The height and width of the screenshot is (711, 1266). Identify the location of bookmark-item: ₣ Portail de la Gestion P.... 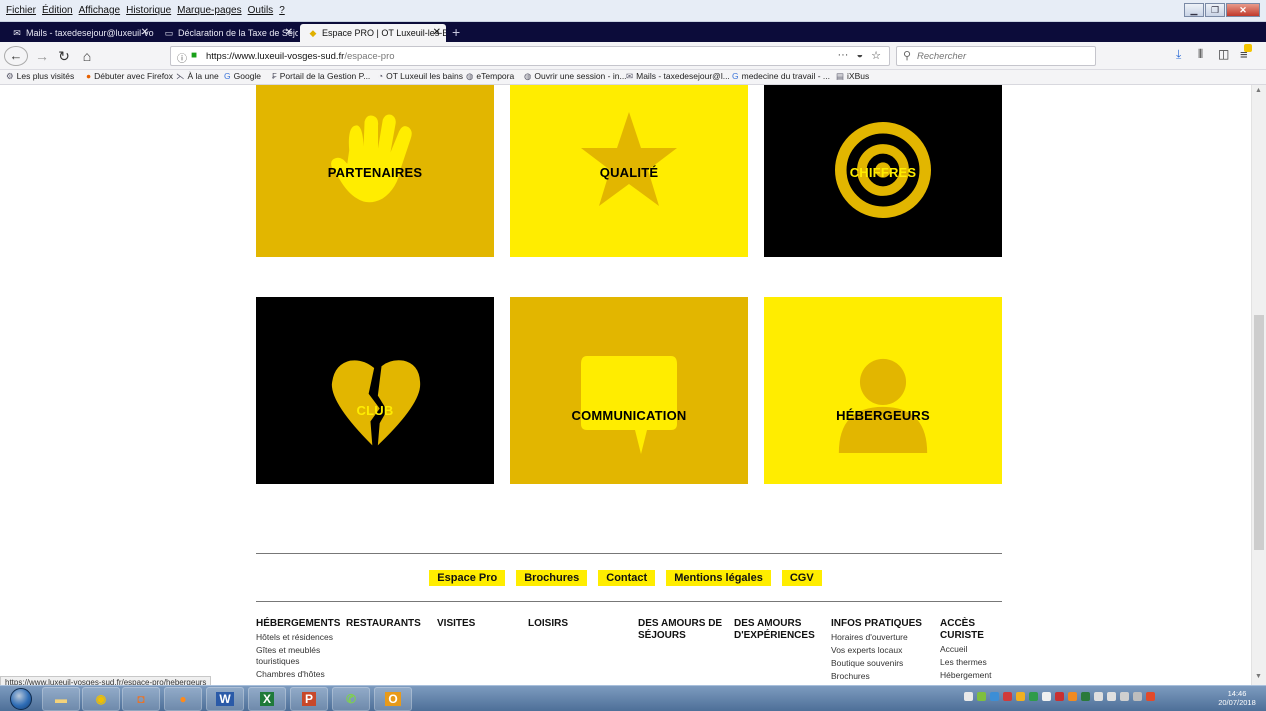
(321, 76).